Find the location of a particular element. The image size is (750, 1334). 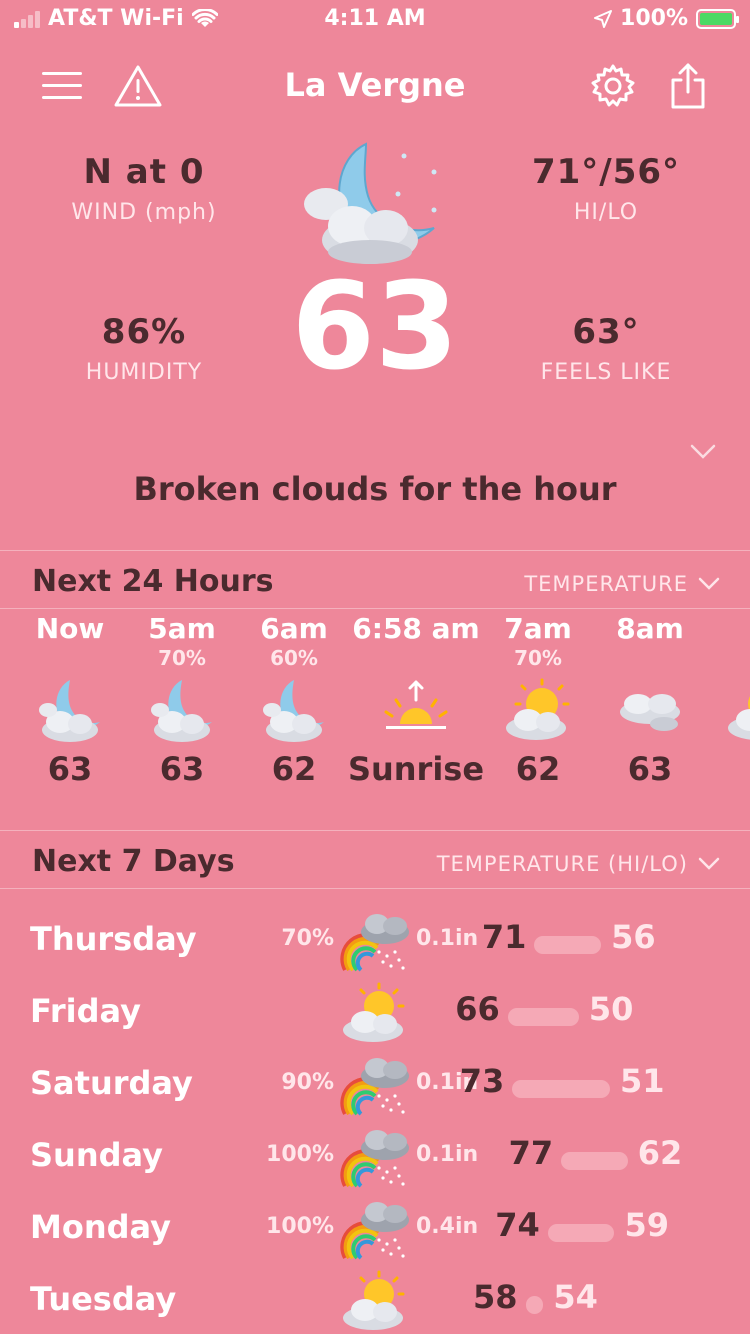

daily-selector: TEMPERATURE (HI/LO) is located at coordinates (578, 864).